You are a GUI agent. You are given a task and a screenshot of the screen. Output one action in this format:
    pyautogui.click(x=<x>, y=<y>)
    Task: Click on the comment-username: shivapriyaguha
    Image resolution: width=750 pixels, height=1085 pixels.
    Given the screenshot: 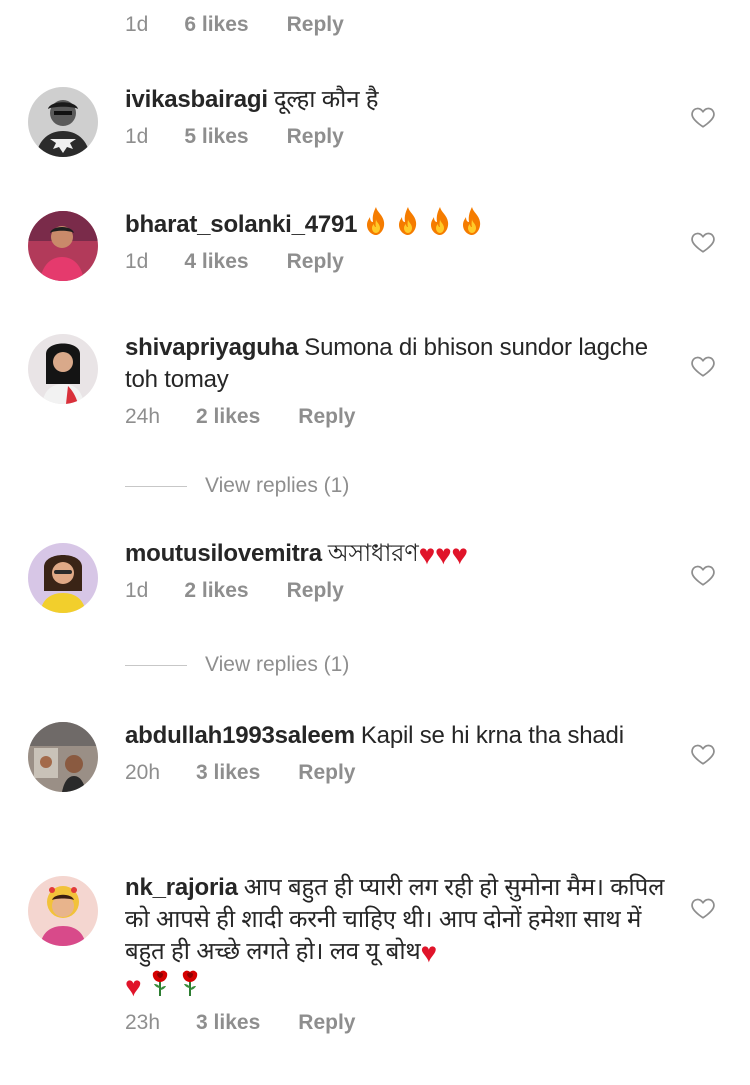 What is the action you would take?
    pyautogui.click(x=211, y=347)
    